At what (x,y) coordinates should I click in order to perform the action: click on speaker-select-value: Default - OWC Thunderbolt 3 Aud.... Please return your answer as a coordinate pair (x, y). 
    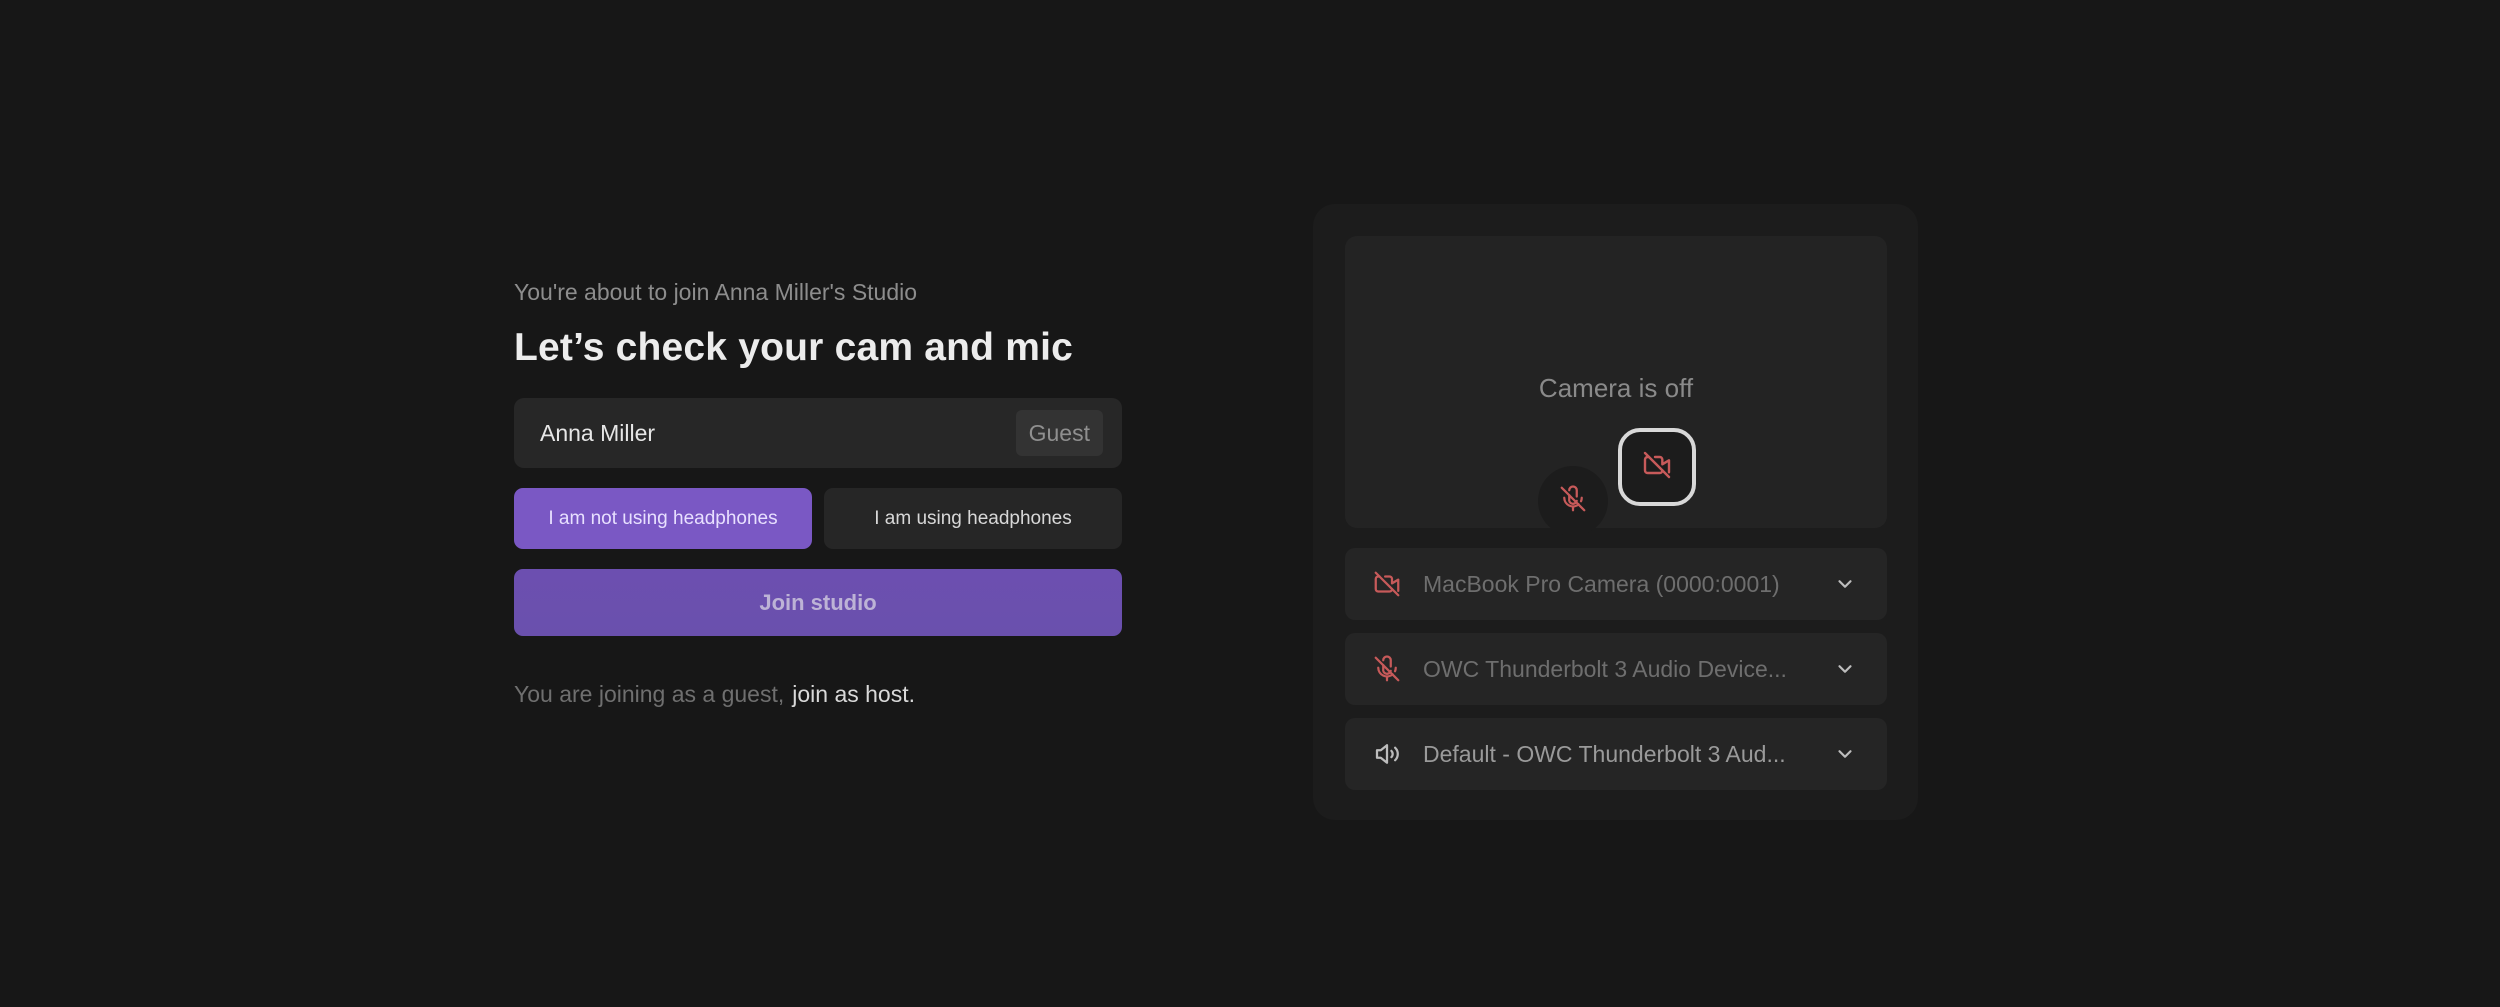
    Looking at the image, I should click on (1604, 753).